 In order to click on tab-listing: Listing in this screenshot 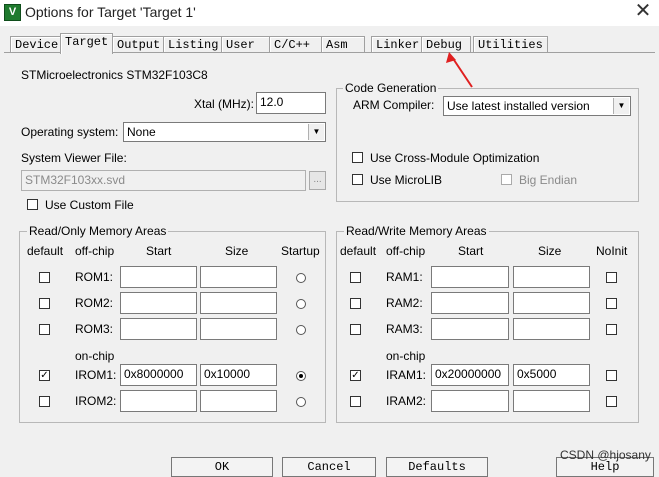, I will do `click(193, 44)`.